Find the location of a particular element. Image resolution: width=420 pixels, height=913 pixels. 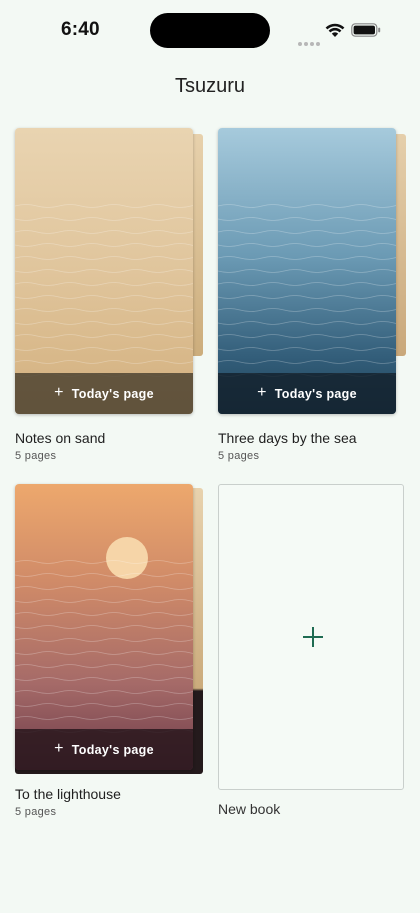

new-book-button is located at coordinates (311, 637).